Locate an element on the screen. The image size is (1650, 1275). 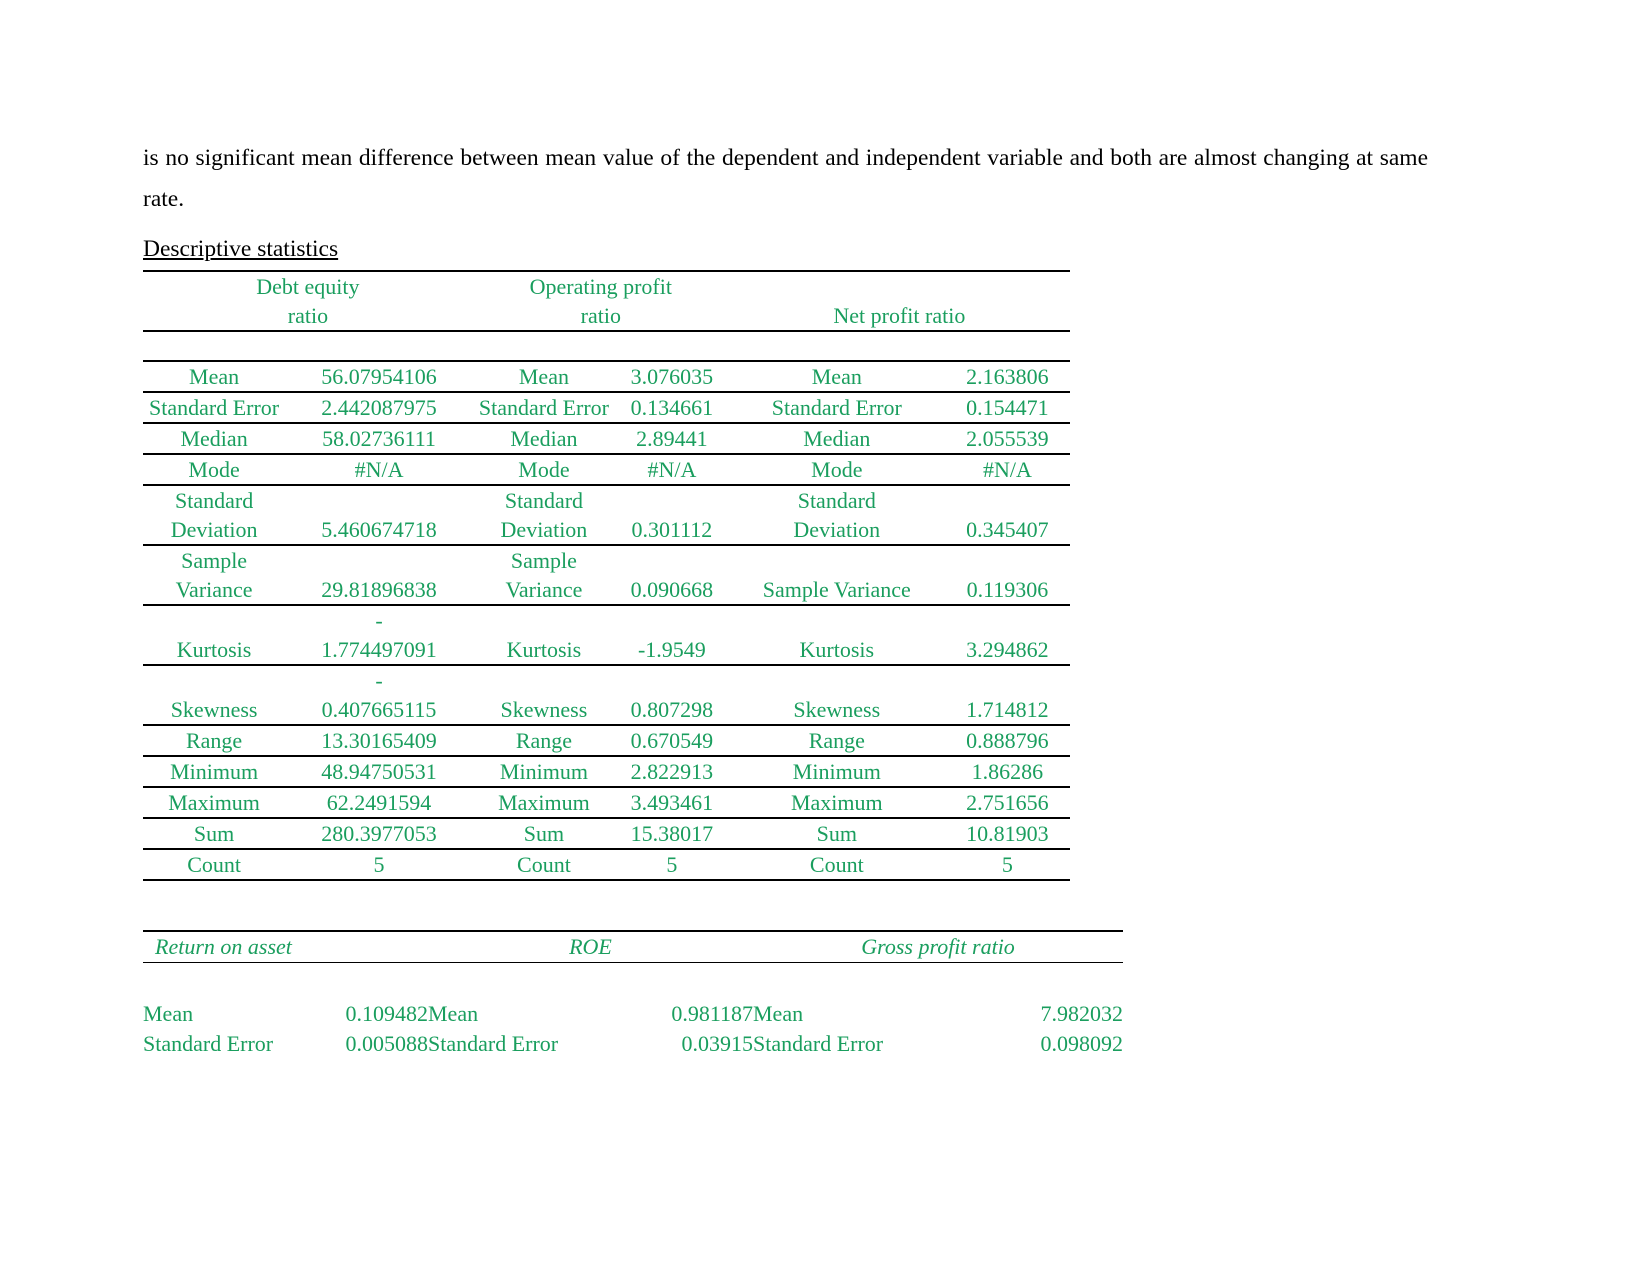
header-line-1: Debt equity is located at coordinates (308, 286).